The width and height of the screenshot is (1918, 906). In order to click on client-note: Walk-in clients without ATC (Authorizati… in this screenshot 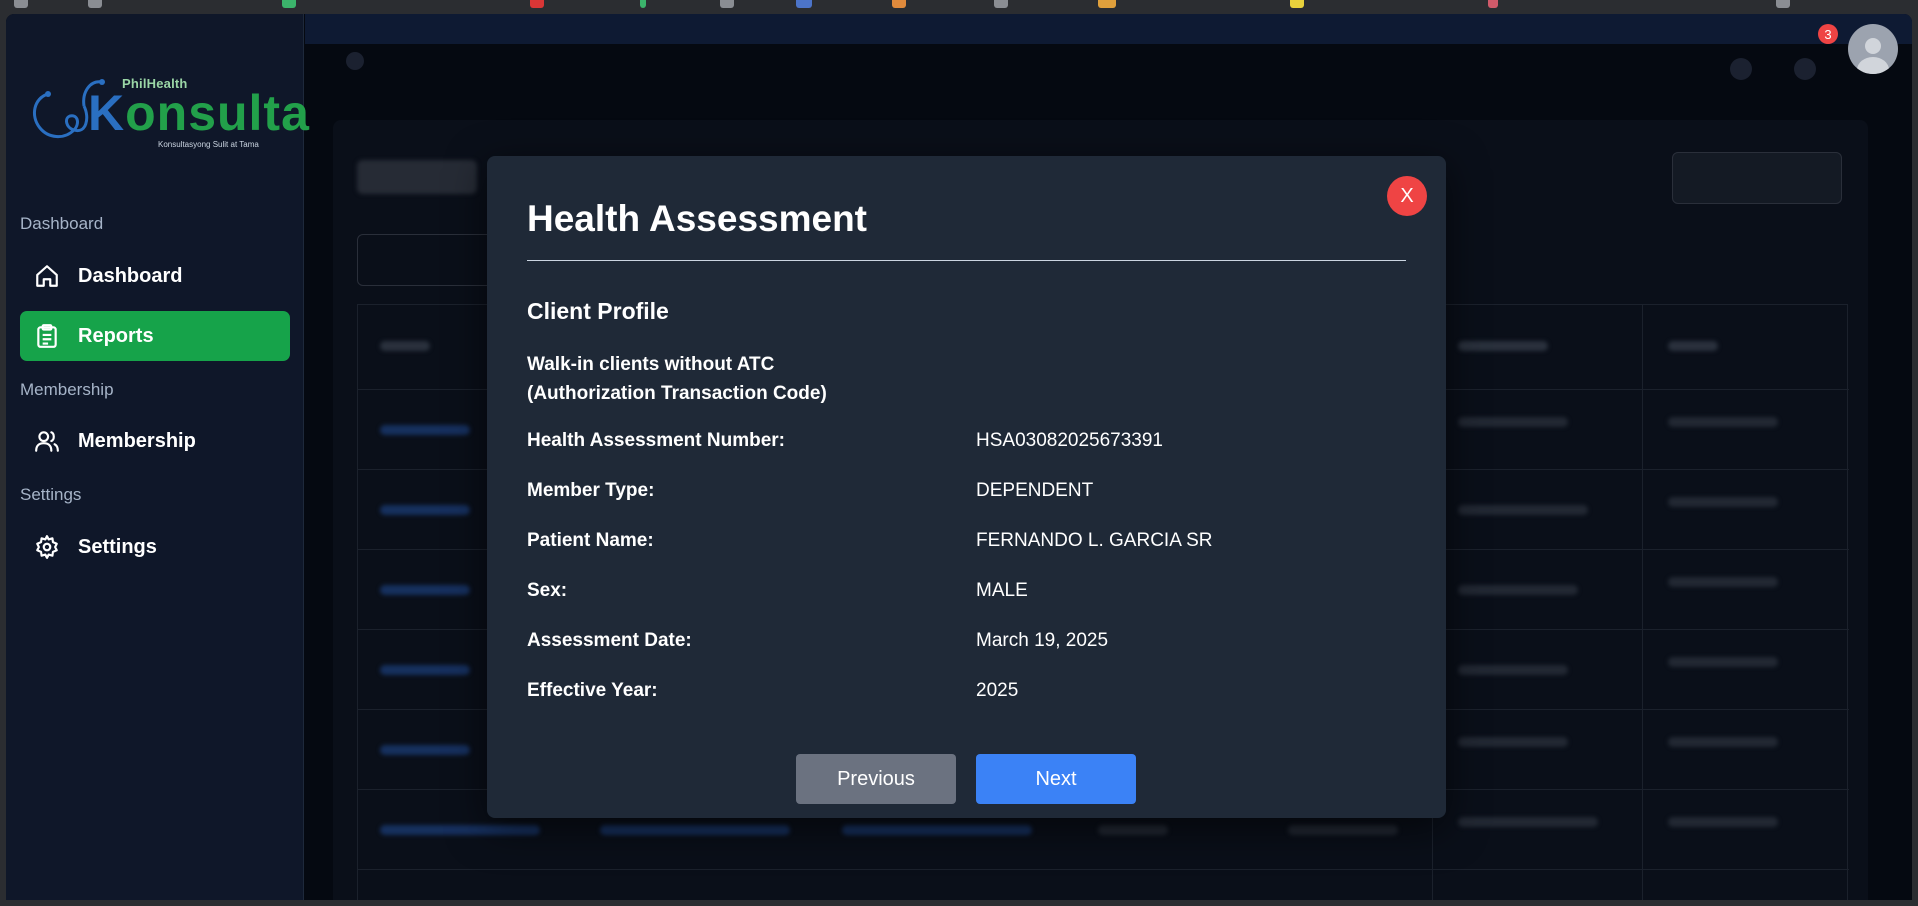, I will do `click(677, 379)`.